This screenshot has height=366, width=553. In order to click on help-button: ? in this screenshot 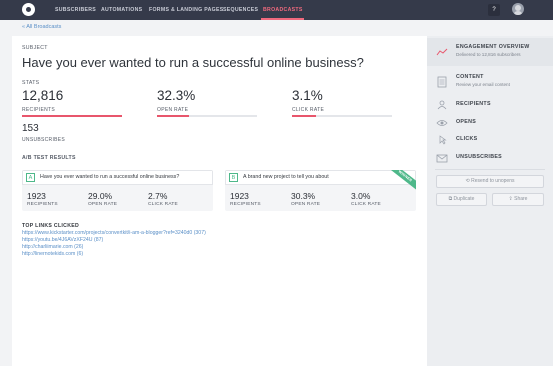, I will do `click(494, 10)`.